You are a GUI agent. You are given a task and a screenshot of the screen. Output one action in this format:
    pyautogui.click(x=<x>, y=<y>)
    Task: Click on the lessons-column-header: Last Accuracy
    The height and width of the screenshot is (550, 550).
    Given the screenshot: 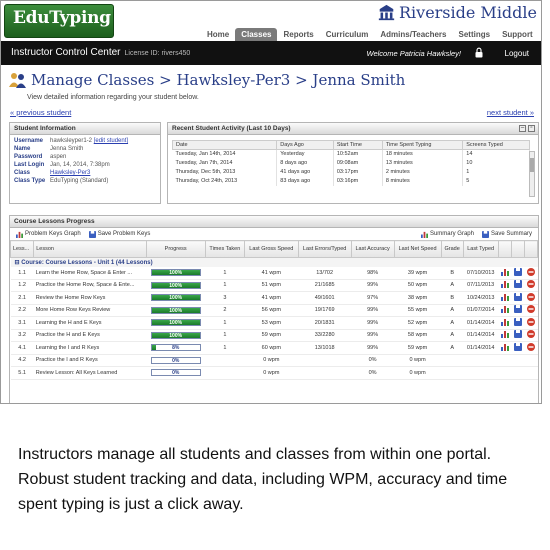 What is the action you would take?
    pyautogui.click(x=372, y=249)
    